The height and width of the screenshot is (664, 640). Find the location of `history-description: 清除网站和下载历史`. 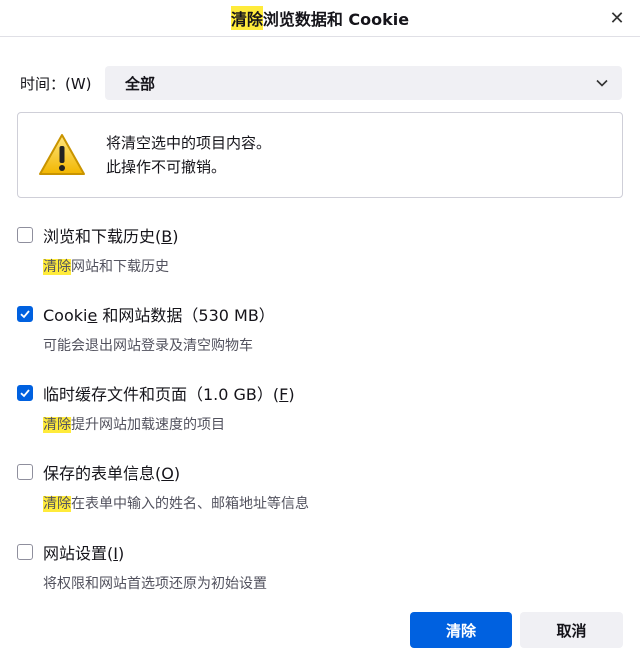

history-description: 清除网站和下载历史 is located at coordinates (106, 267).